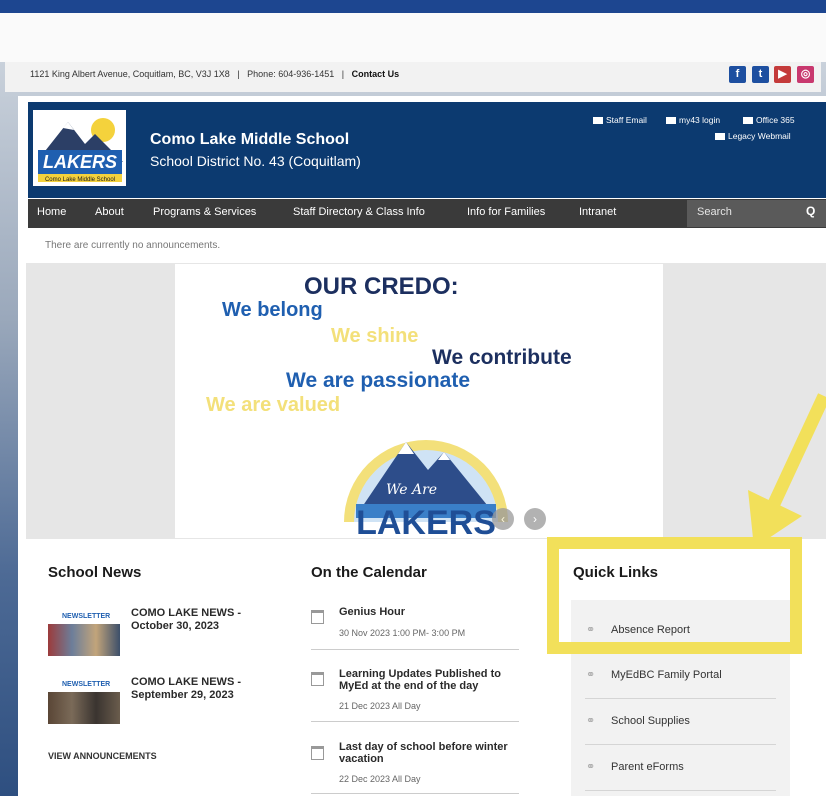 The width and height of the screenshot is (826, 796). What do you see at coordinates (411, 490) in the screenshot?
I see `svg-text: We Are` at bounding box center [411, 490].